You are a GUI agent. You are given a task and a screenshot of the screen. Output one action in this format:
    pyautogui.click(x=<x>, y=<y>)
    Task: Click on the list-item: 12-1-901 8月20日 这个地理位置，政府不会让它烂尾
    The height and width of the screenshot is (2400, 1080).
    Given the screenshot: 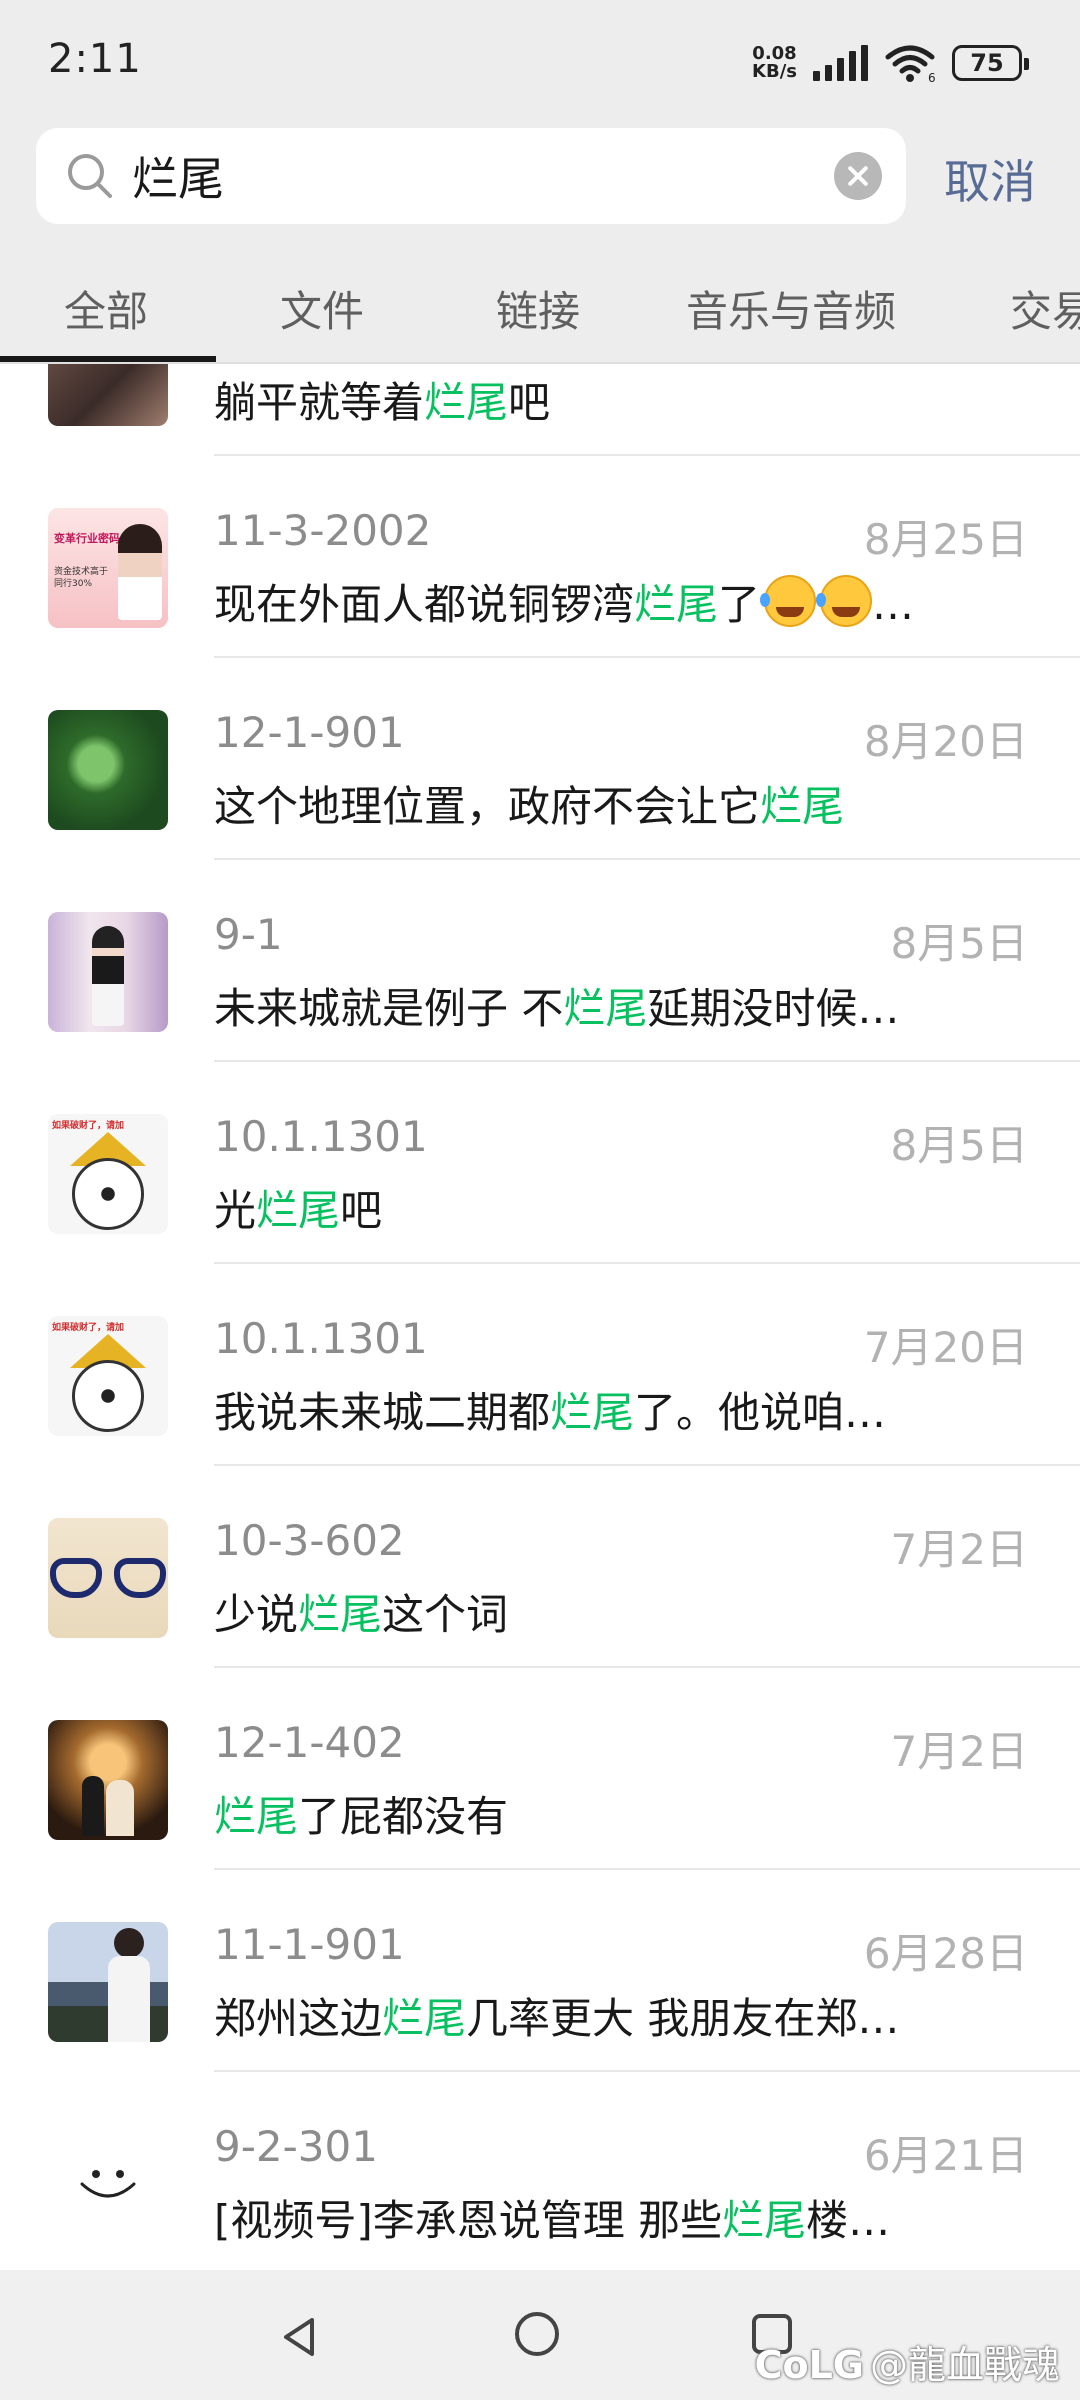 What is the action you would take?
    pyautogui.click(x=540, y=759)
    